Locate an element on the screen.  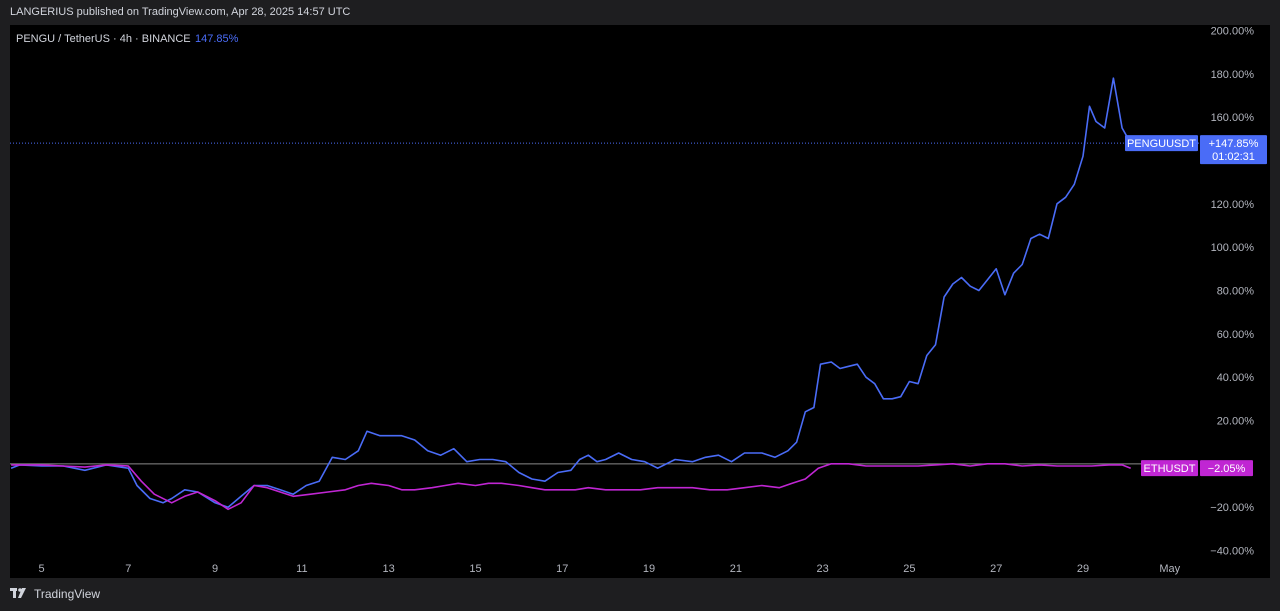
y-tick-label: 80.00% is located at coordinates (1236, 292).